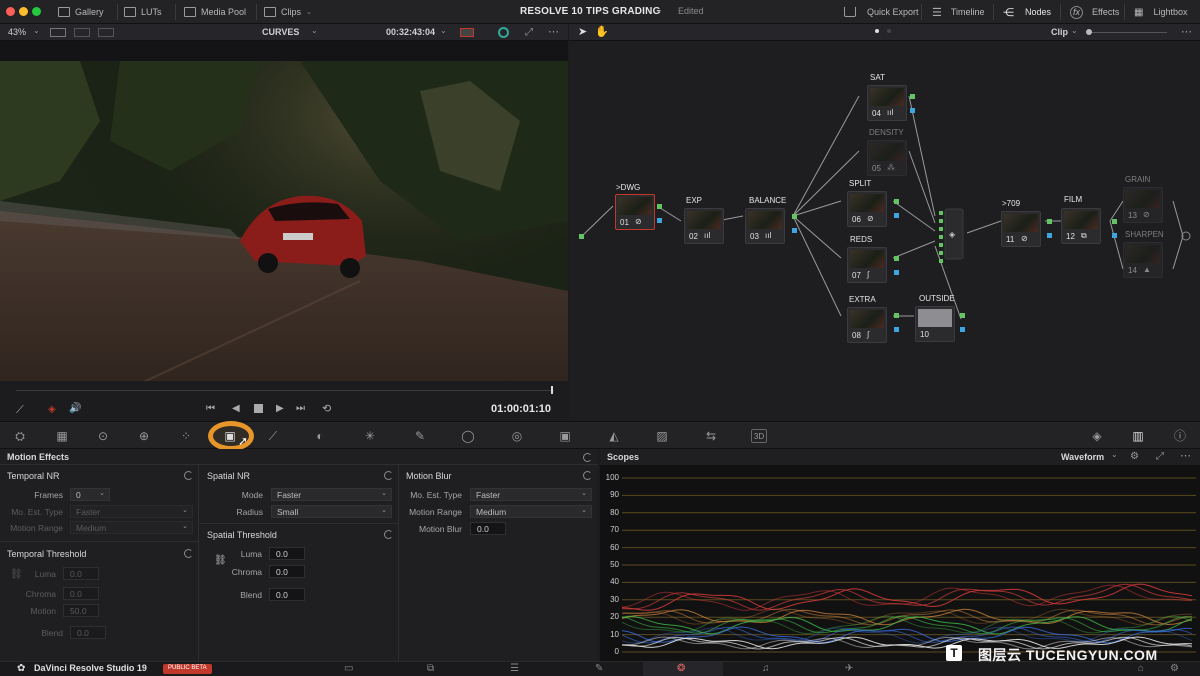  What do you see at coordinates (287, 594) in the screenshot?
I see `spatial-blend-input: 0.0` at bounding box center [287, 594].